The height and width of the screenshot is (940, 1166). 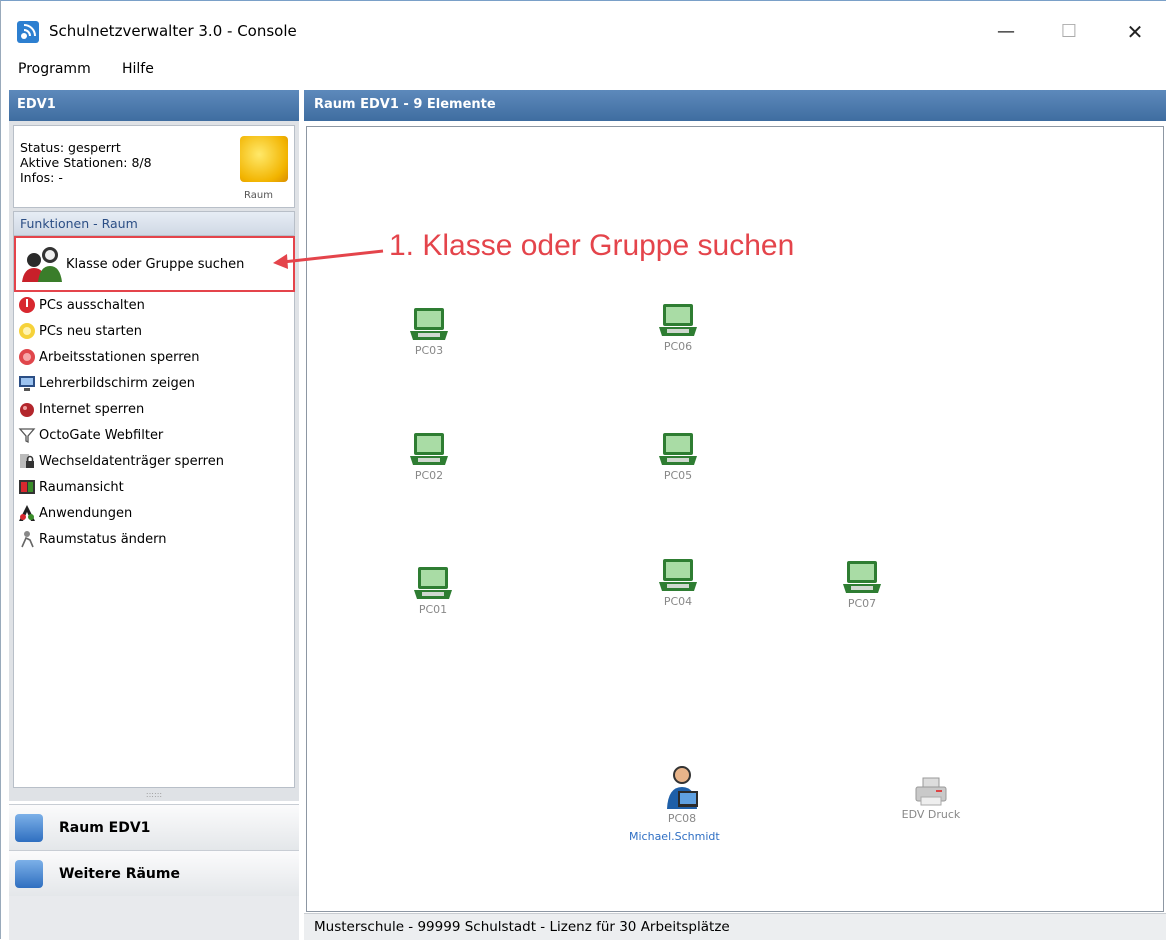 I want to click on function-webfilter: OctoGate Webfilter, so click(x=90, y=435).